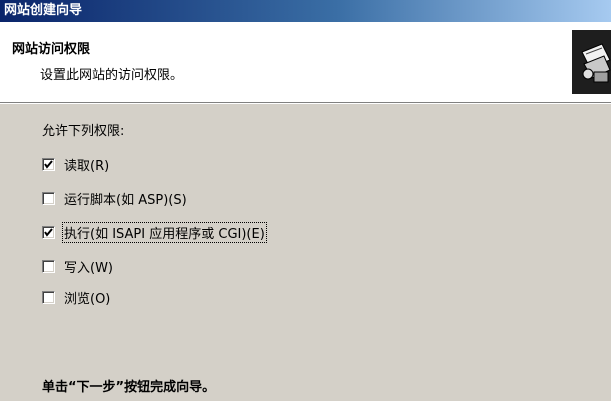 The height and width of the screenshot is (401, 611). What do you see at coordinates (129, 387) in the screenshot?
I see `footer-instruction: 单击“下一步”按钮完成向导。` at bounding box center [129, 387].